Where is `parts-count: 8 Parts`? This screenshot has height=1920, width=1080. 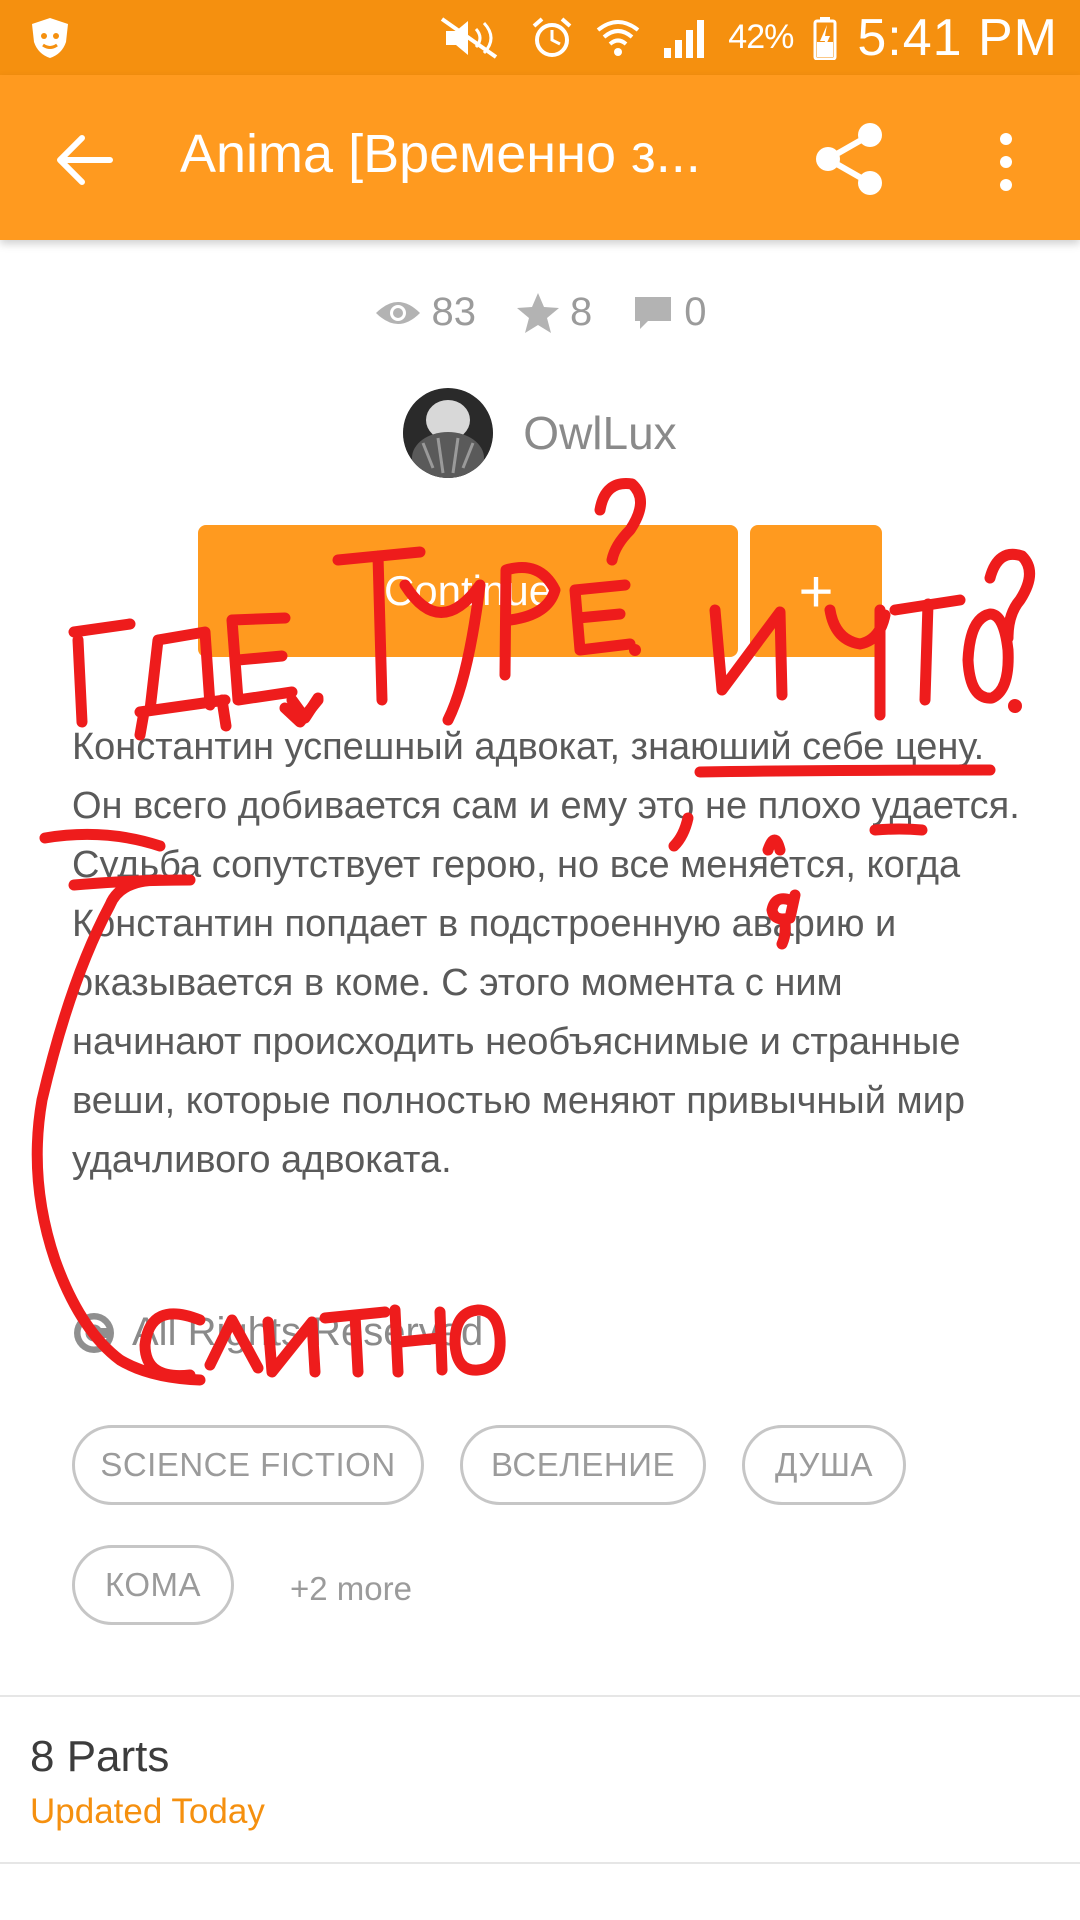
parts-count: 8 Parts is located at coordinates (99, 1757).